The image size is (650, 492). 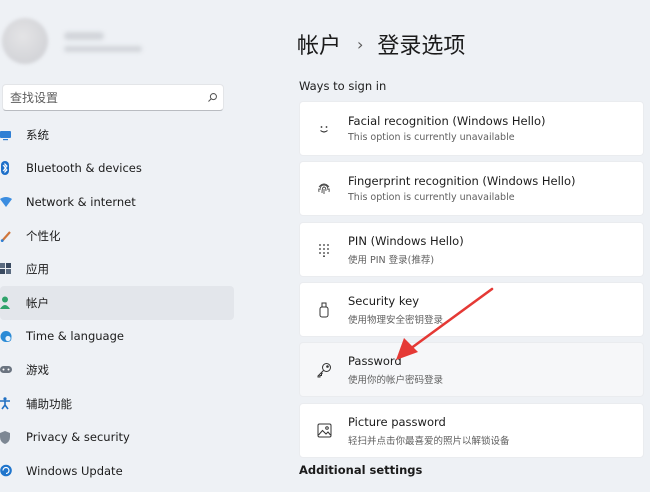 What do you see at coordinates (43, 235) in the screenshot?
I see `sidebar-item-label: 个性化` at bounding box center [43, 235].